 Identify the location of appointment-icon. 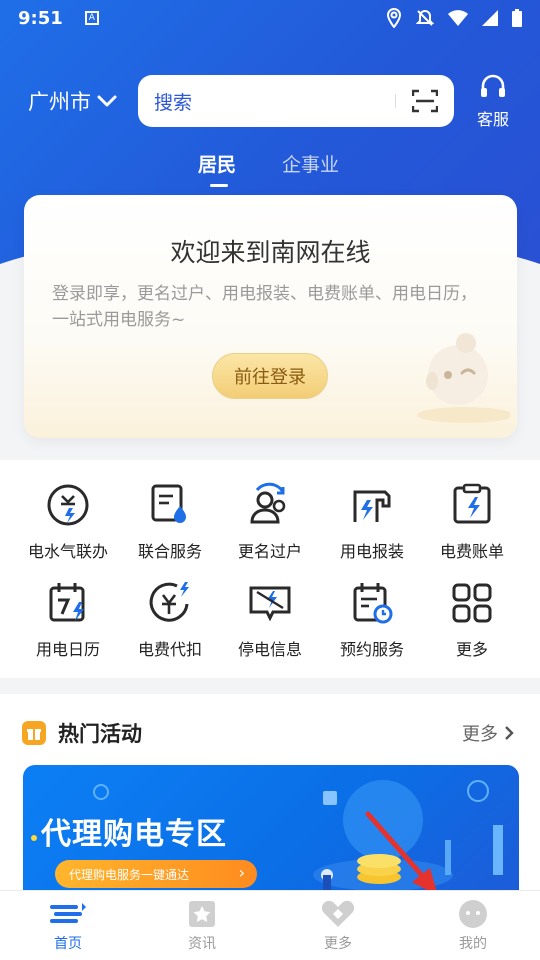
(373, 603).